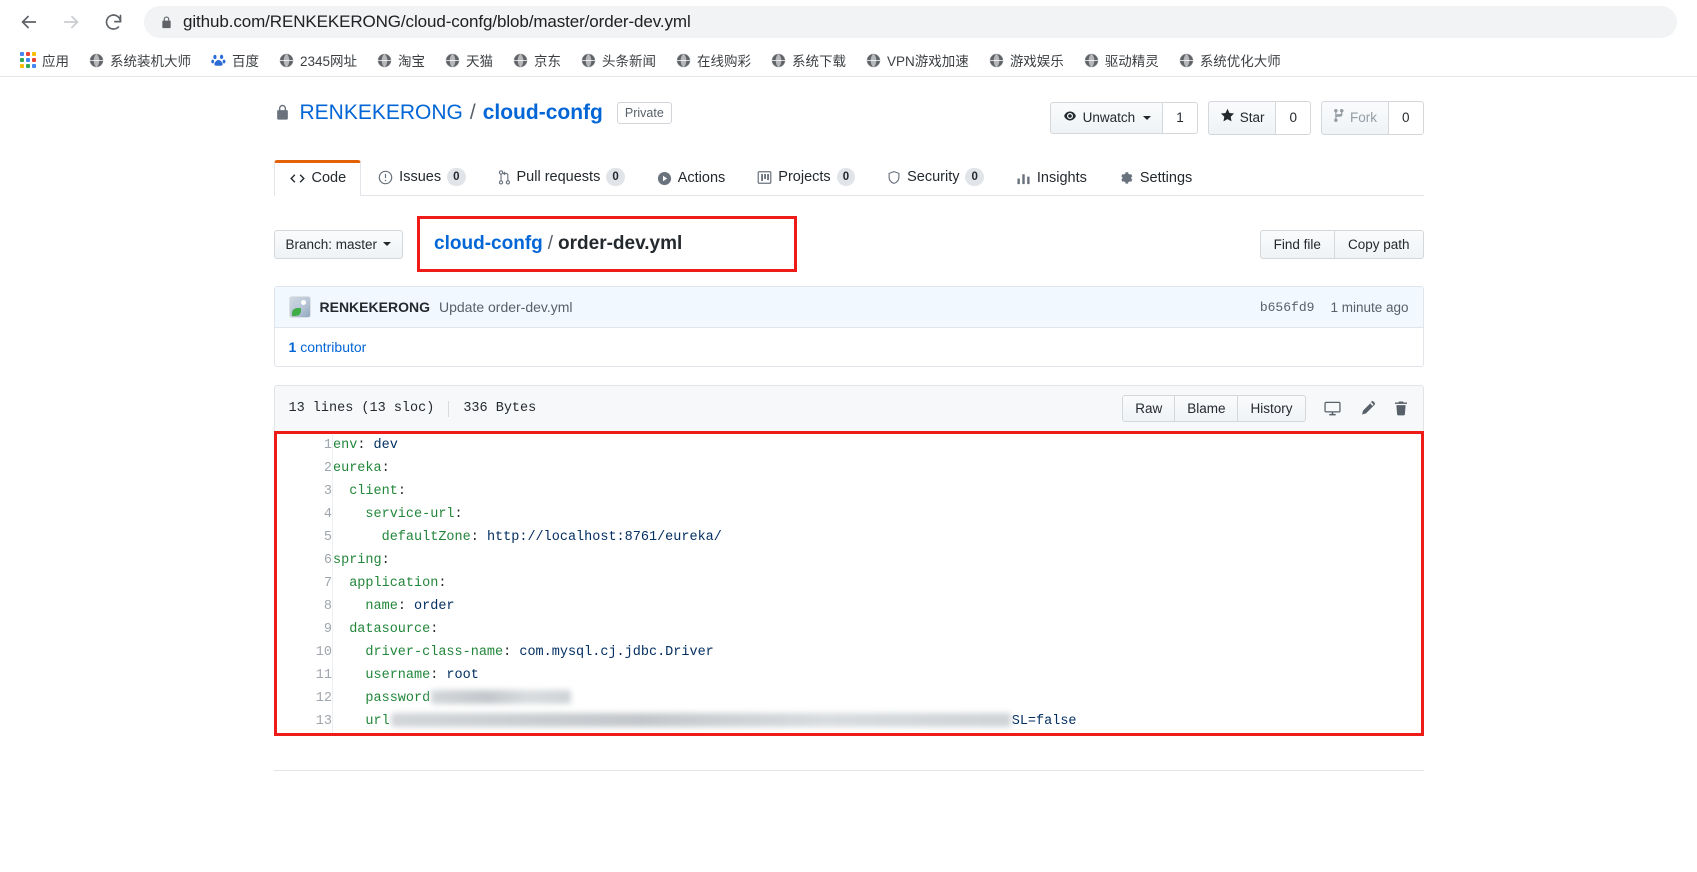  Describe the element at coordinates (1401, 408) in the screenshot. I see `trash-icon` at that location.